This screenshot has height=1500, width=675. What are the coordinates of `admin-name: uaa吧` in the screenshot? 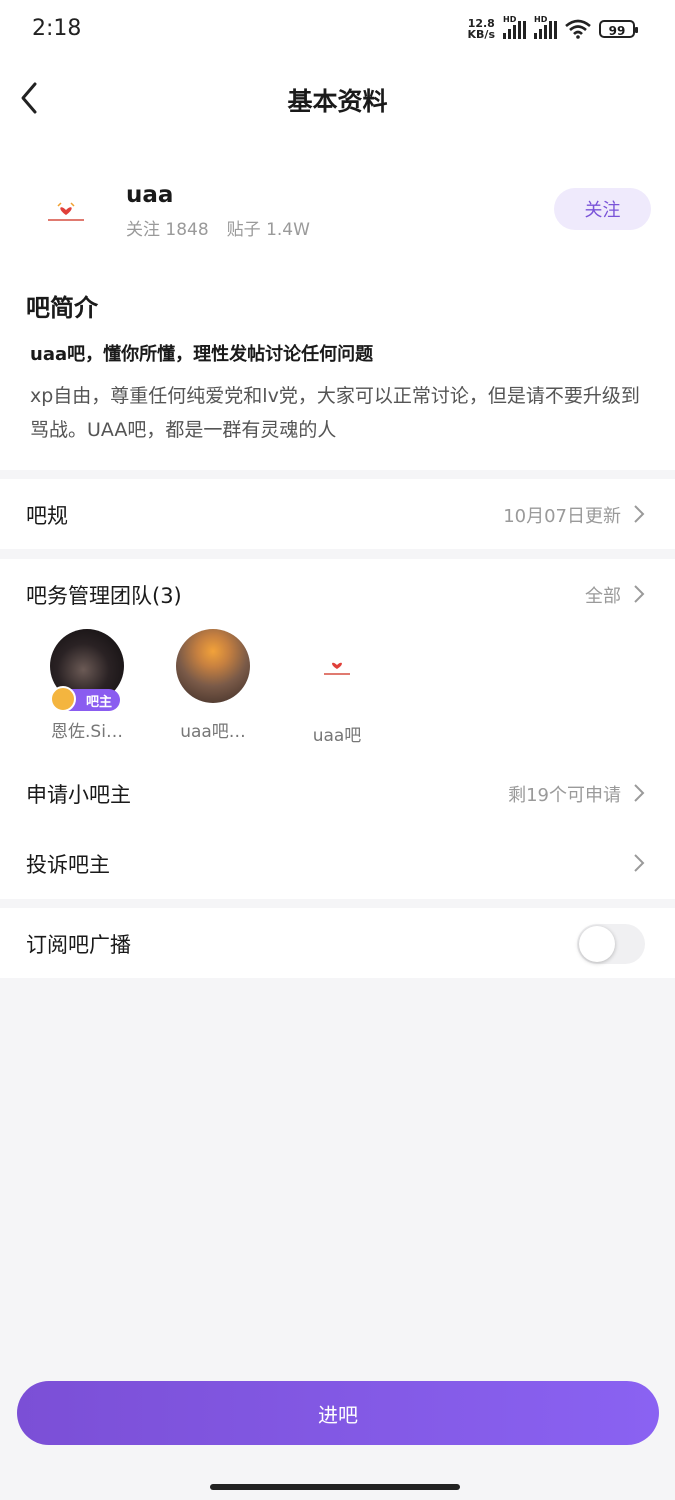 It's located at (337, 736).